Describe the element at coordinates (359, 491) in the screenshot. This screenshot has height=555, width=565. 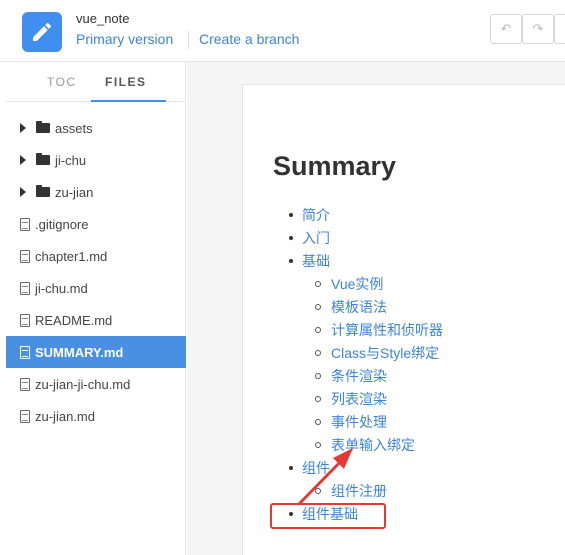
I see `toc-sublink: 组件注册` at that location.